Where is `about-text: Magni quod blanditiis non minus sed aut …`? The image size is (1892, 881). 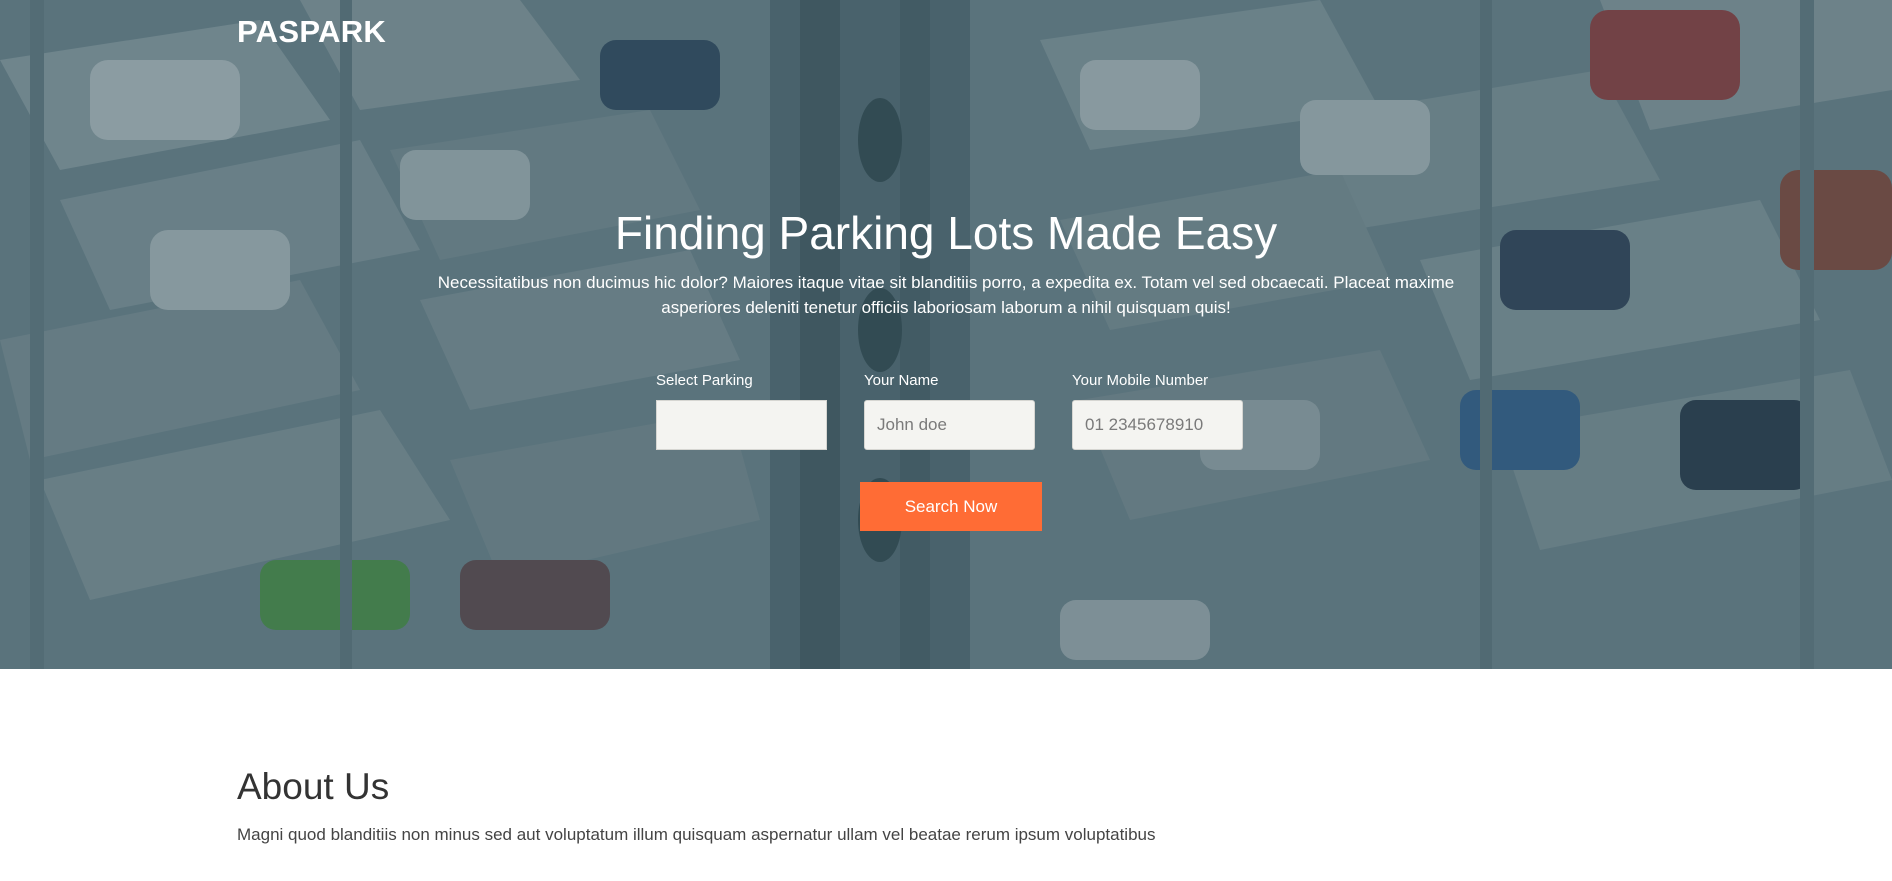 about-text: Magni quod blanditiis non minus sed aut … is located at coordinates (696, 834).